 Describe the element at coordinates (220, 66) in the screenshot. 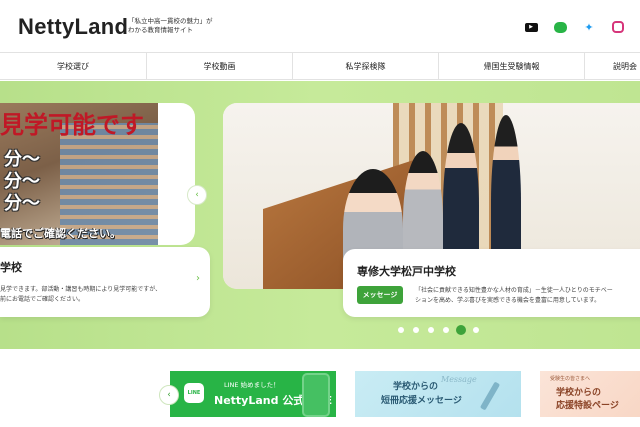

I see `nav-item-school-videos: 学校動画` at that location.